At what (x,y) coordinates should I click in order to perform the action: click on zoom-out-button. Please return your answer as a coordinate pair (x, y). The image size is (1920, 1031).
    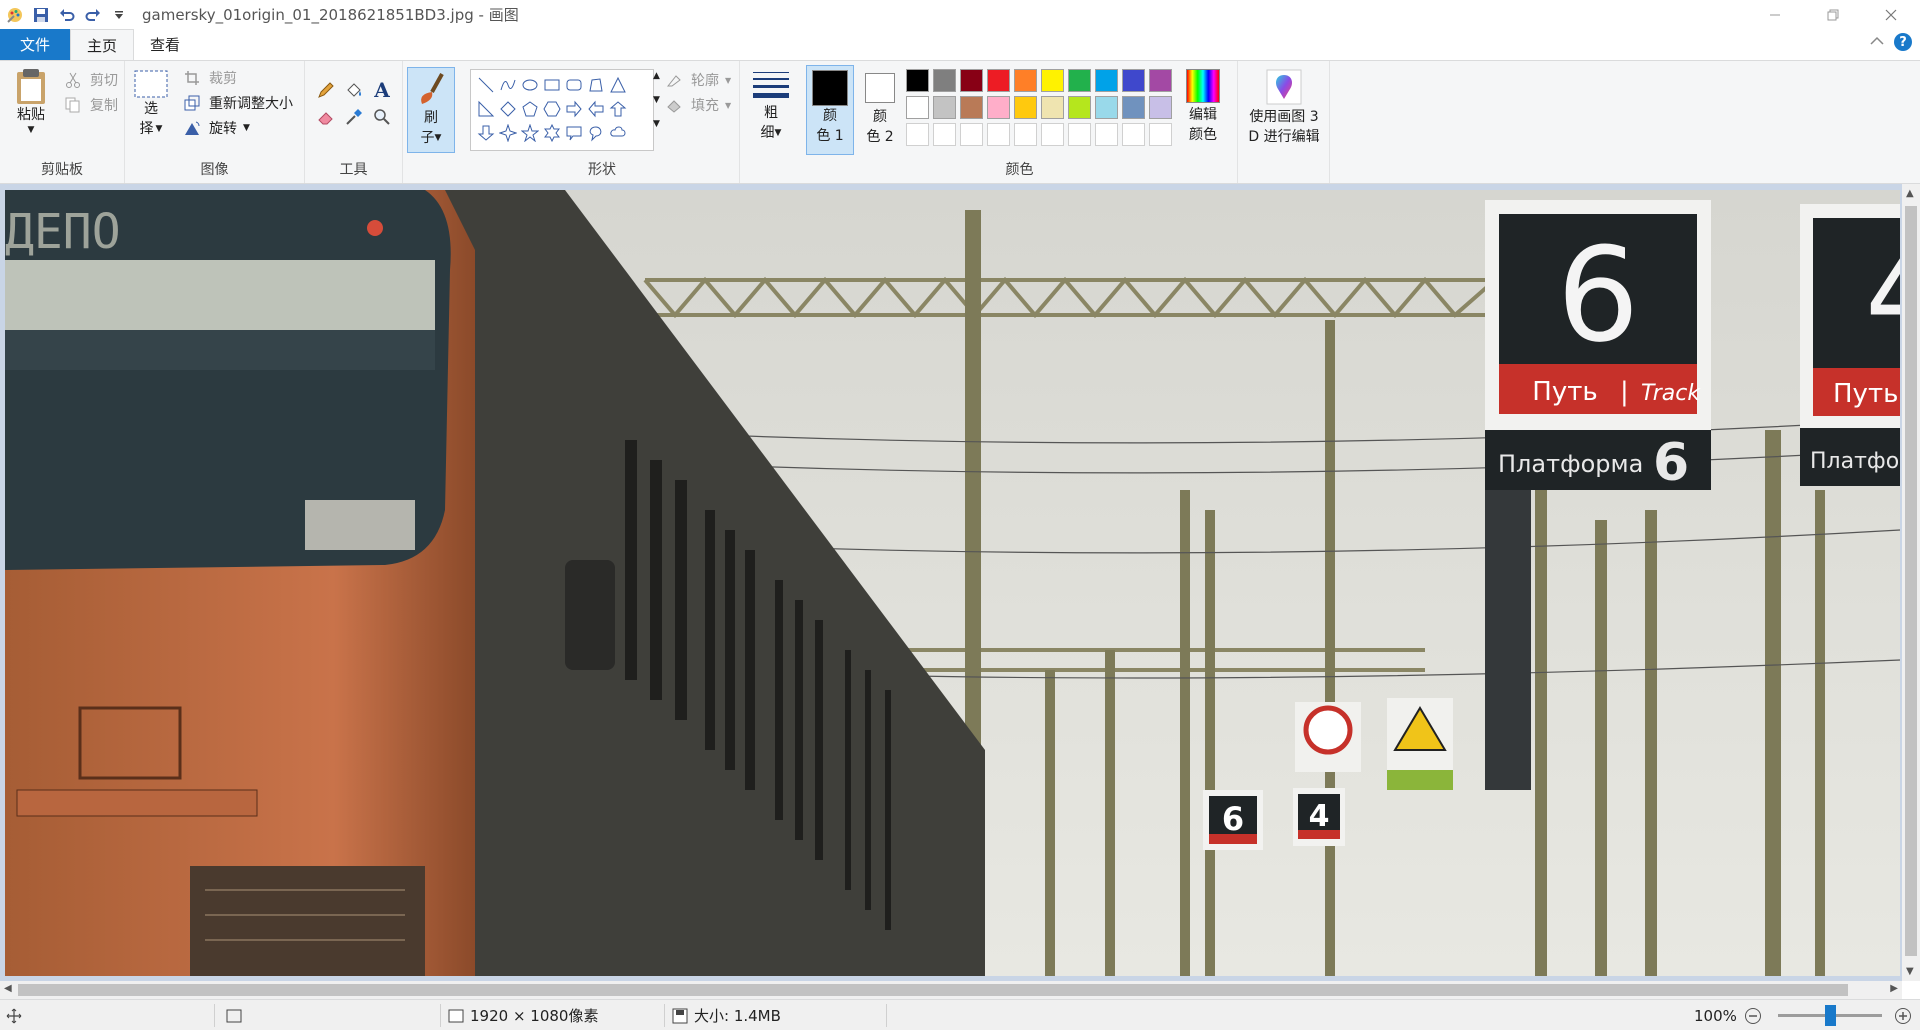
    Looking at the image, I should click on (1753, 1015).